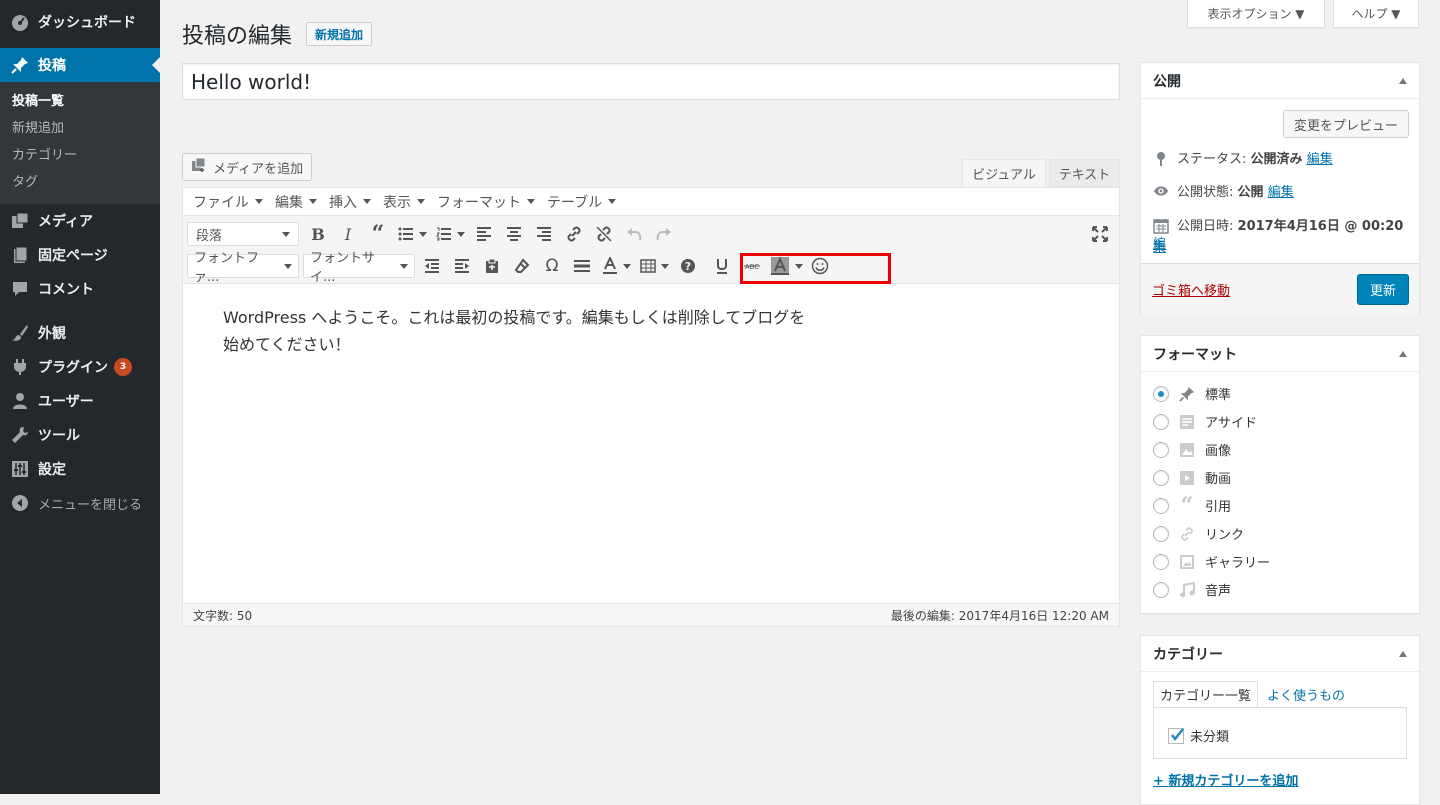  Describe the element at coordinates (1256, 14) in the screenshot. I see `screen-options-button: 表示オプション ▼` at that location.